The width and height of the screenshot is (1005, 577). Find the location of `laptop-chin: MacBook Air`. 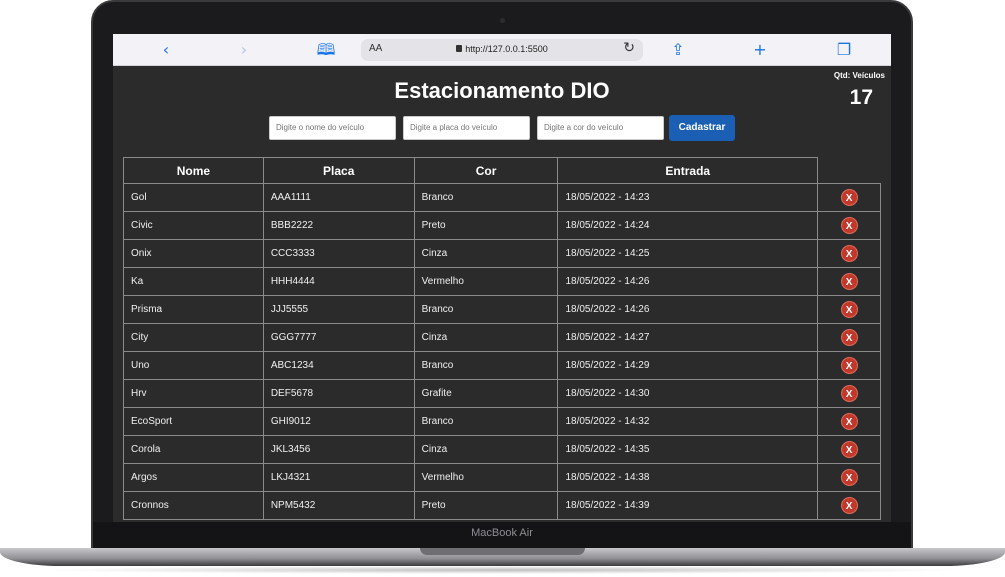

laptop-chin: MacBook Air is located at coordinates (502, 535).